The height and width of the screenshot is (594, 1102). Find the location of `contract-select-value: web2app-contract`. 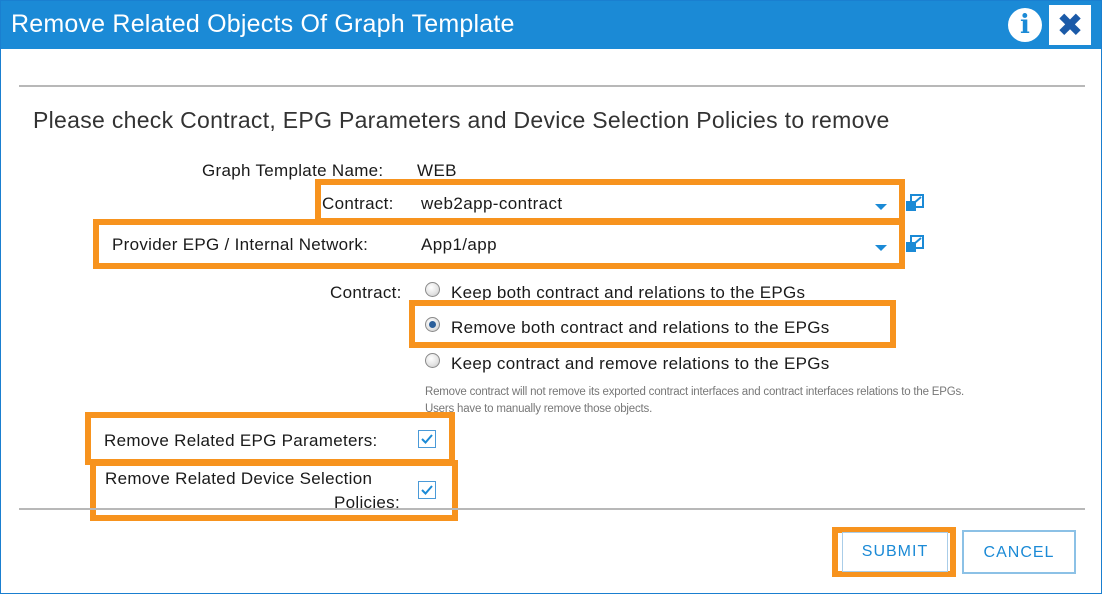

contract-select-value: web2app-contract is located at coordinates (492, 203).